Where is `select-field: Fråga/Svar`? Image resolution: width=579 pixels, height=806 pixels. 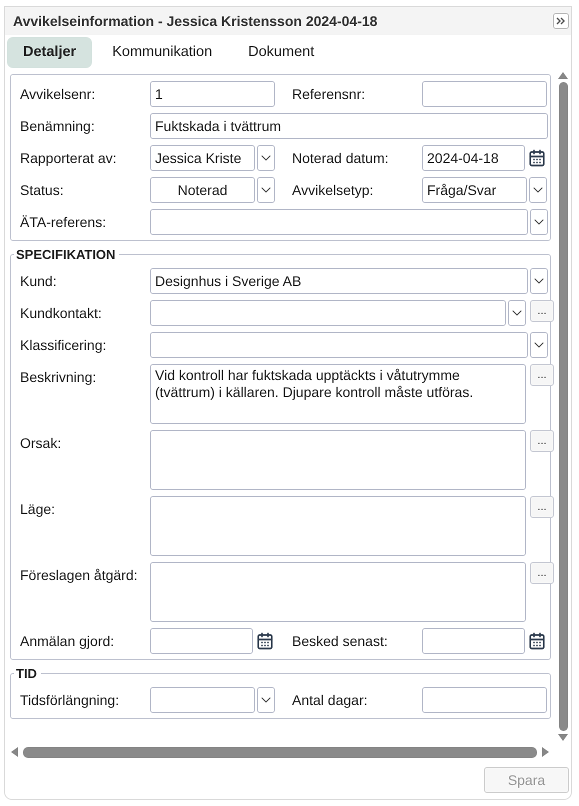
select-field: Fråga/Svar is located at coordinates (474, 190).